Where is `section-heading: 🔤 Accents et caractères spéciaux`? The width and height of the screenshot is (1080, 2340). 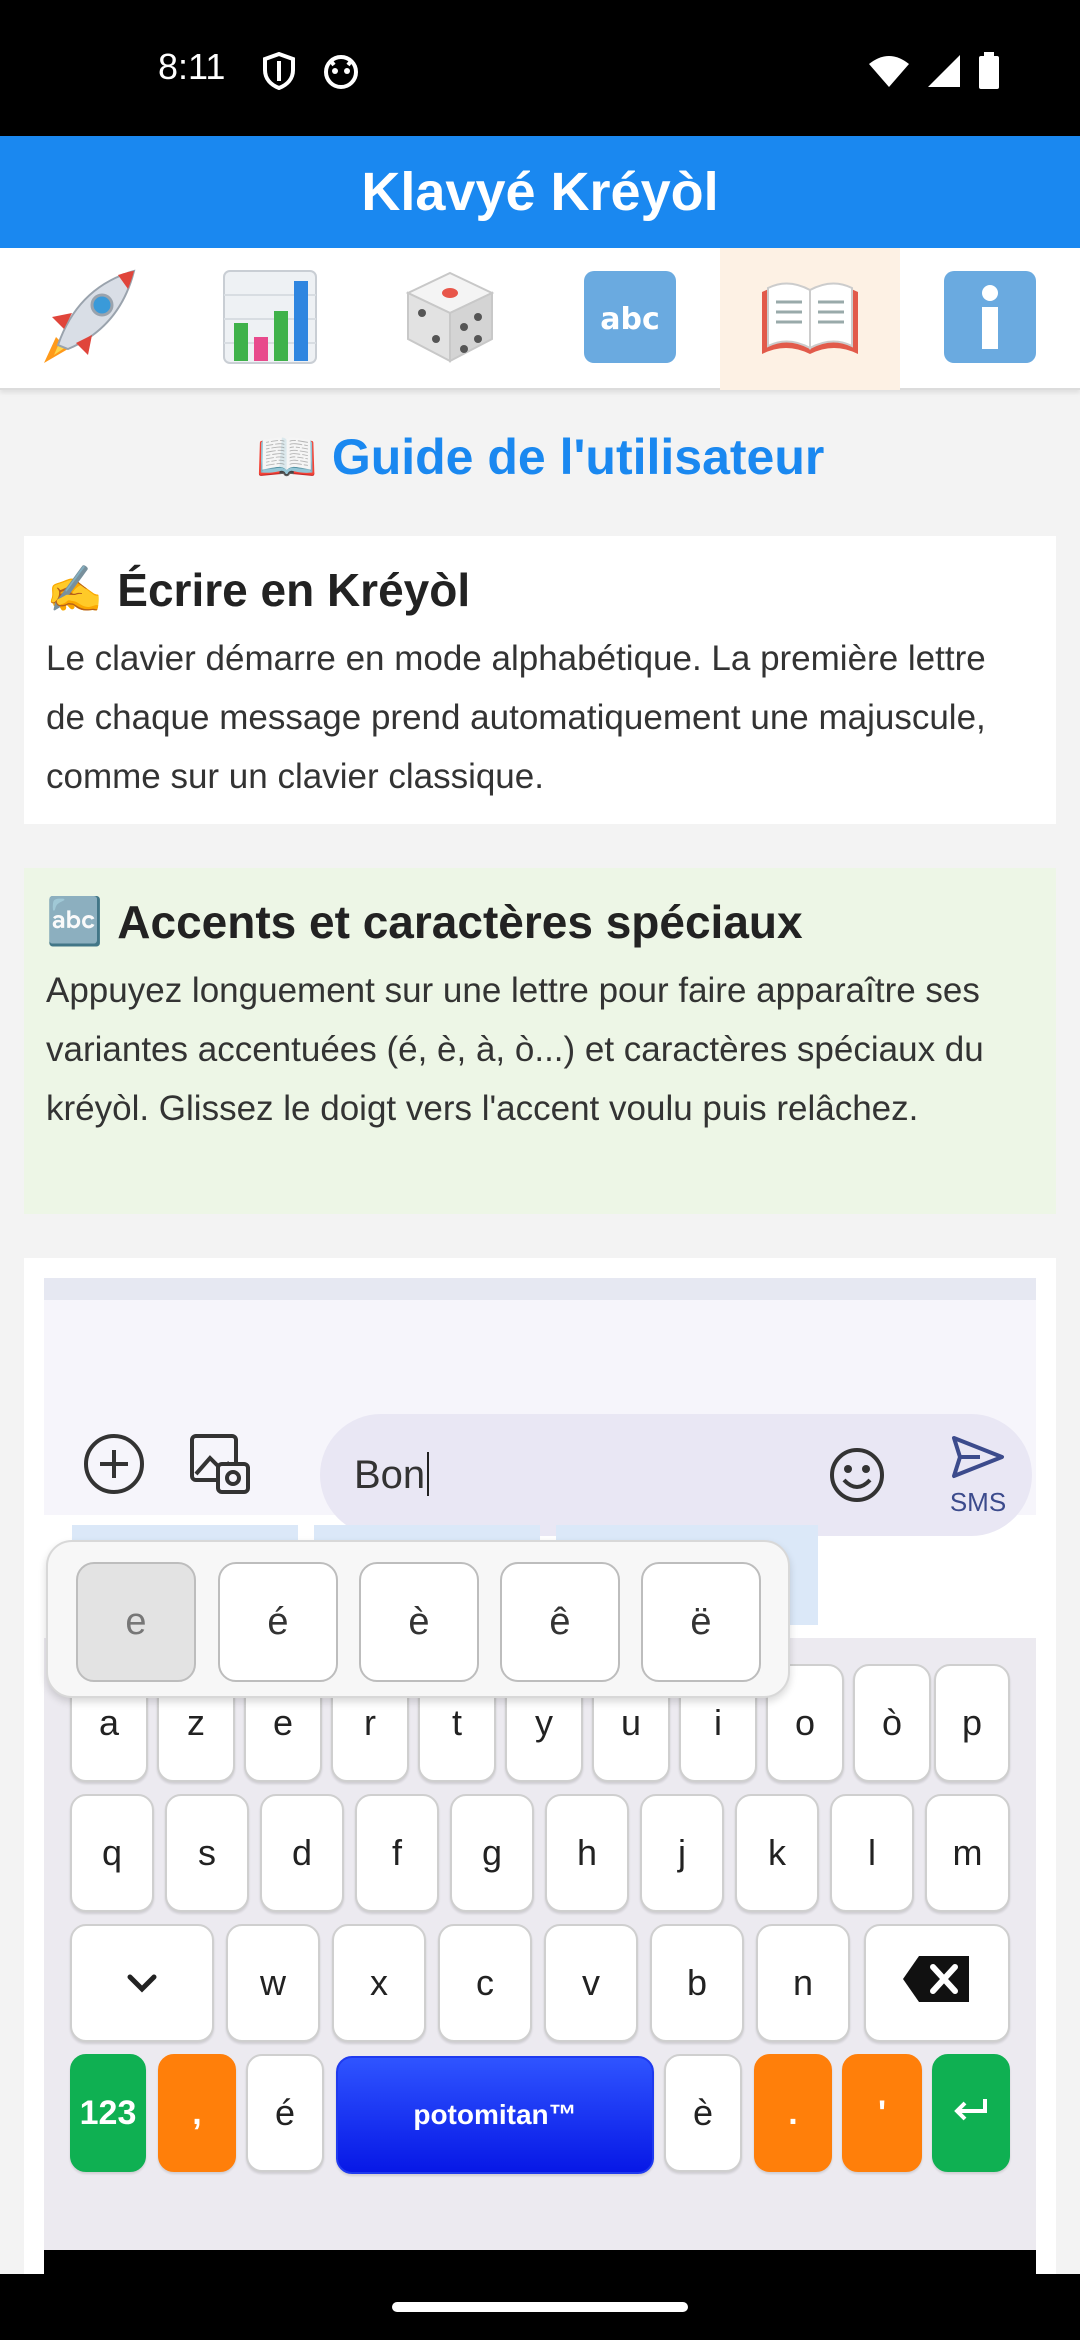
section-heading: 🔤 Accents et caractères spéciaux is located at coordinates (540, 921).